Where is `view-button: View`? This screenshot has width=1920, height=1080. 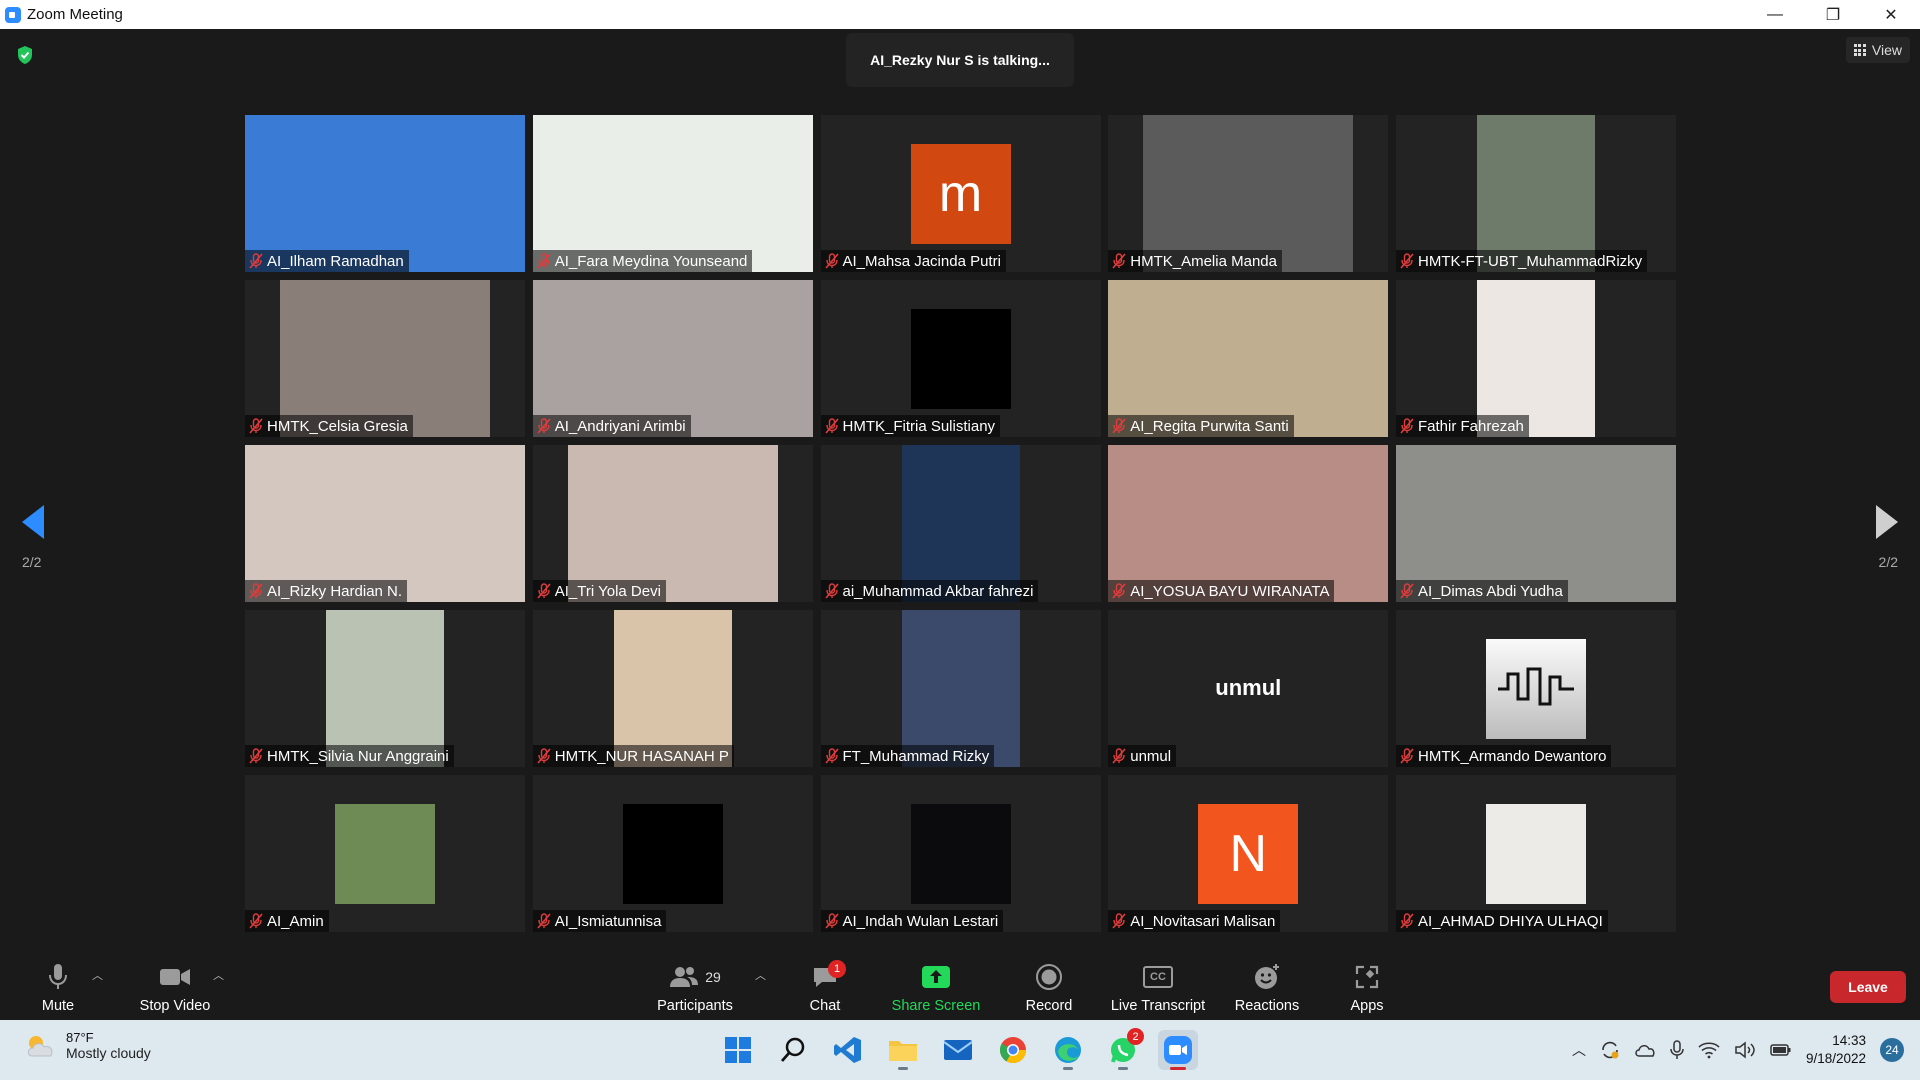
view-button: View is located at coordinates (1877, 50).